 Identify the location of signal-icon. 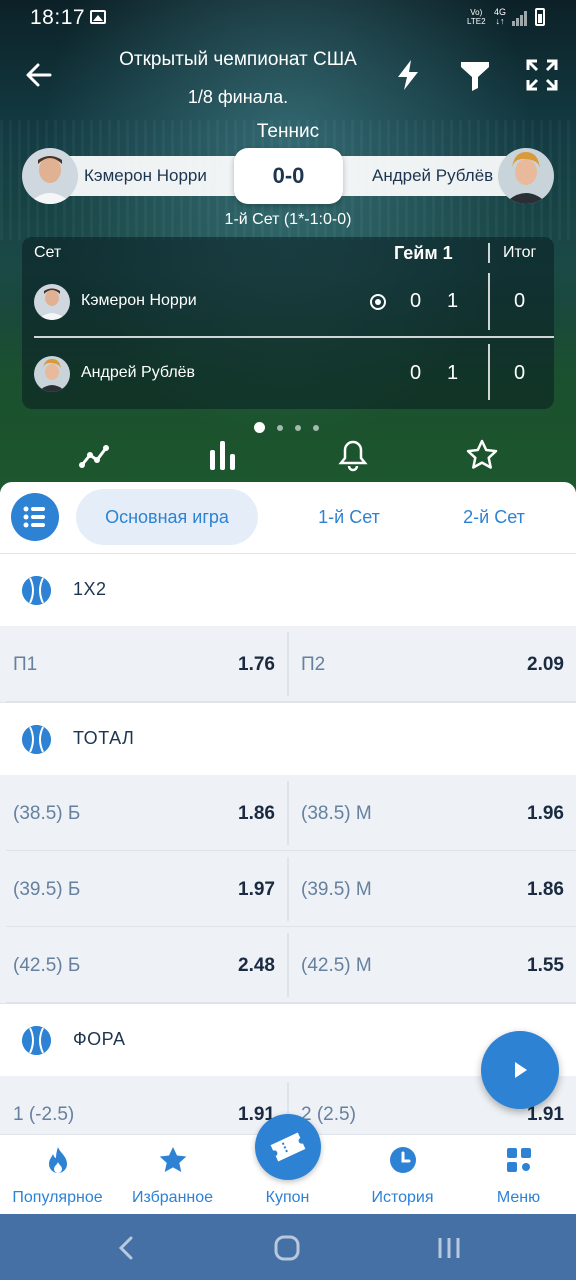
(520, 18).